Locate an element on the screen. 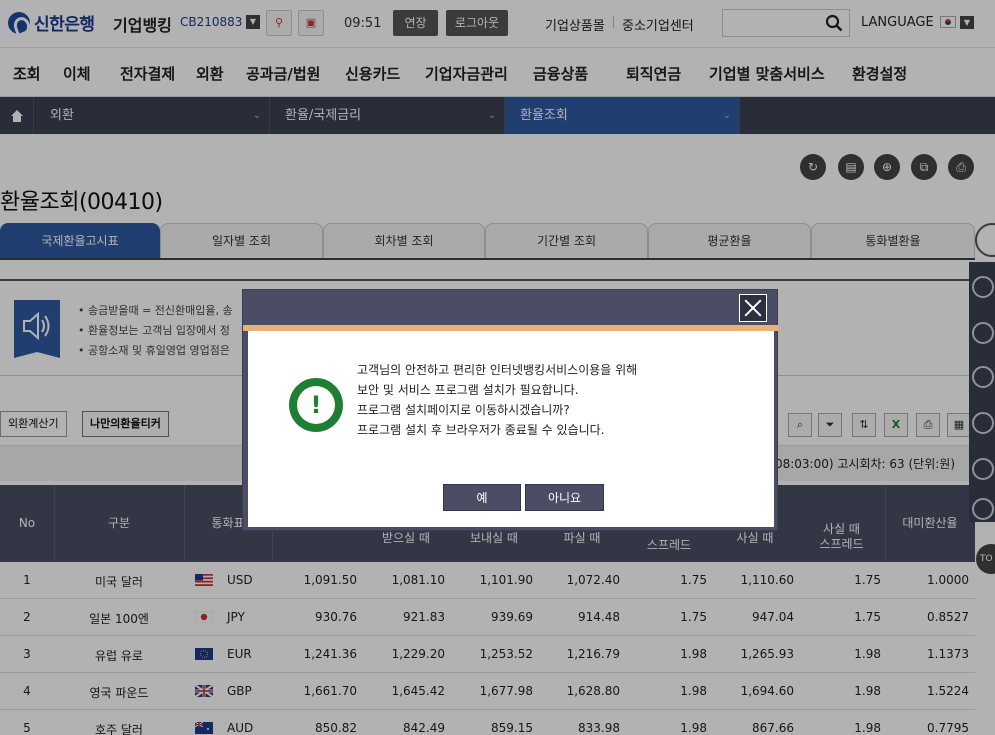  close-icon is located at coordinates (753, 308).